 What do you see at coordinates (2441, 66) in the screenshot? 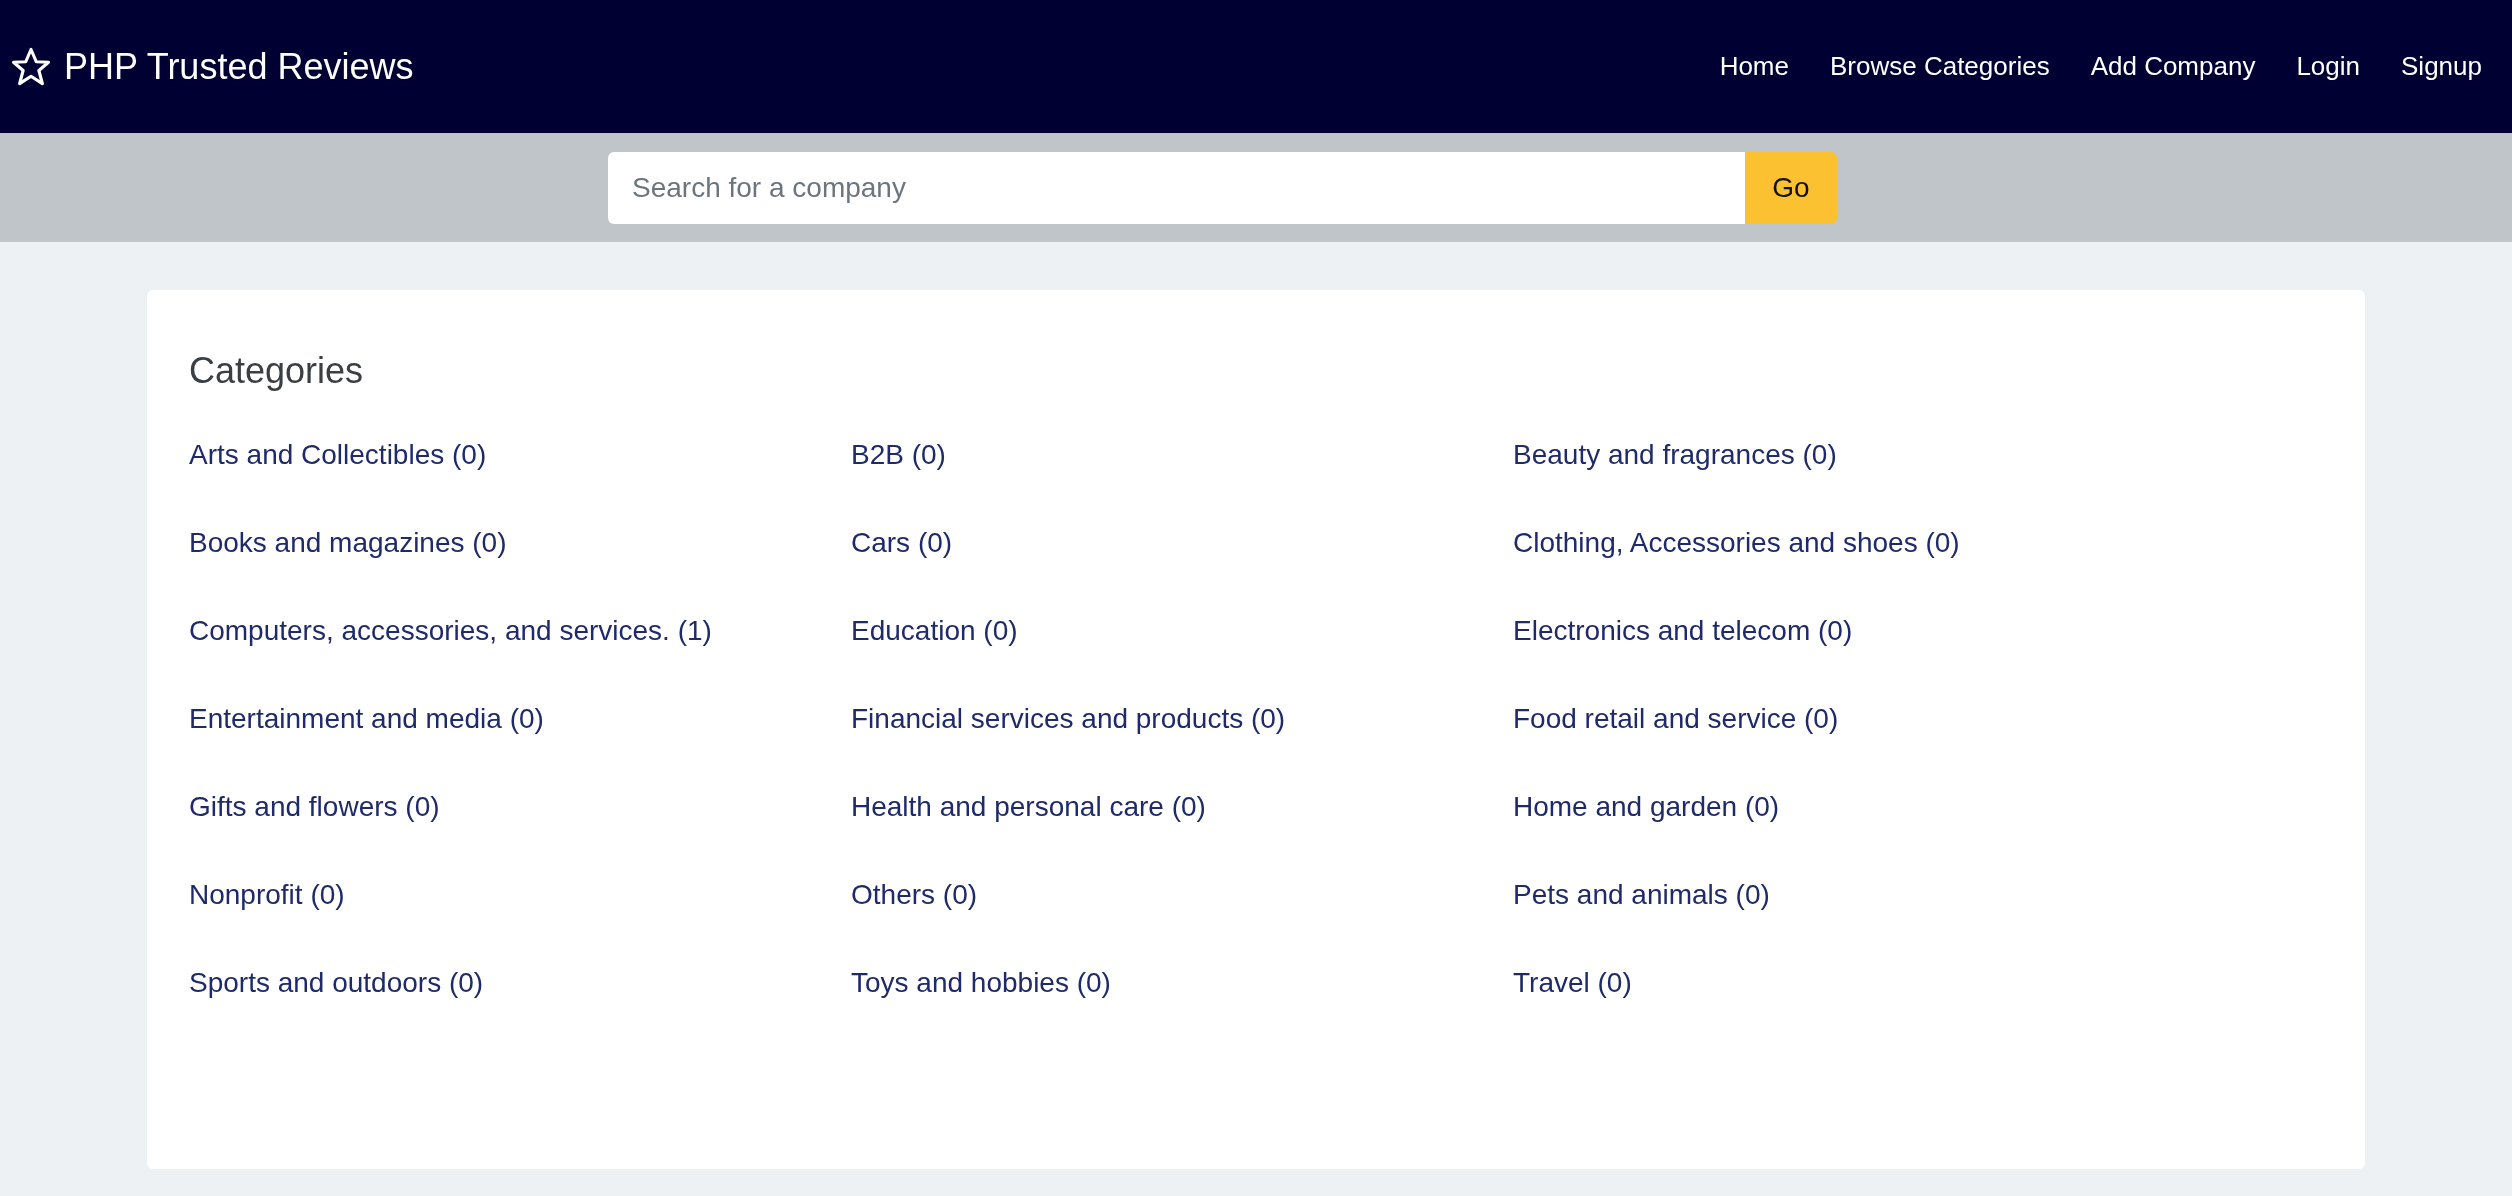
I see `nav-link: Signup` at bounding box center [2441, 66].